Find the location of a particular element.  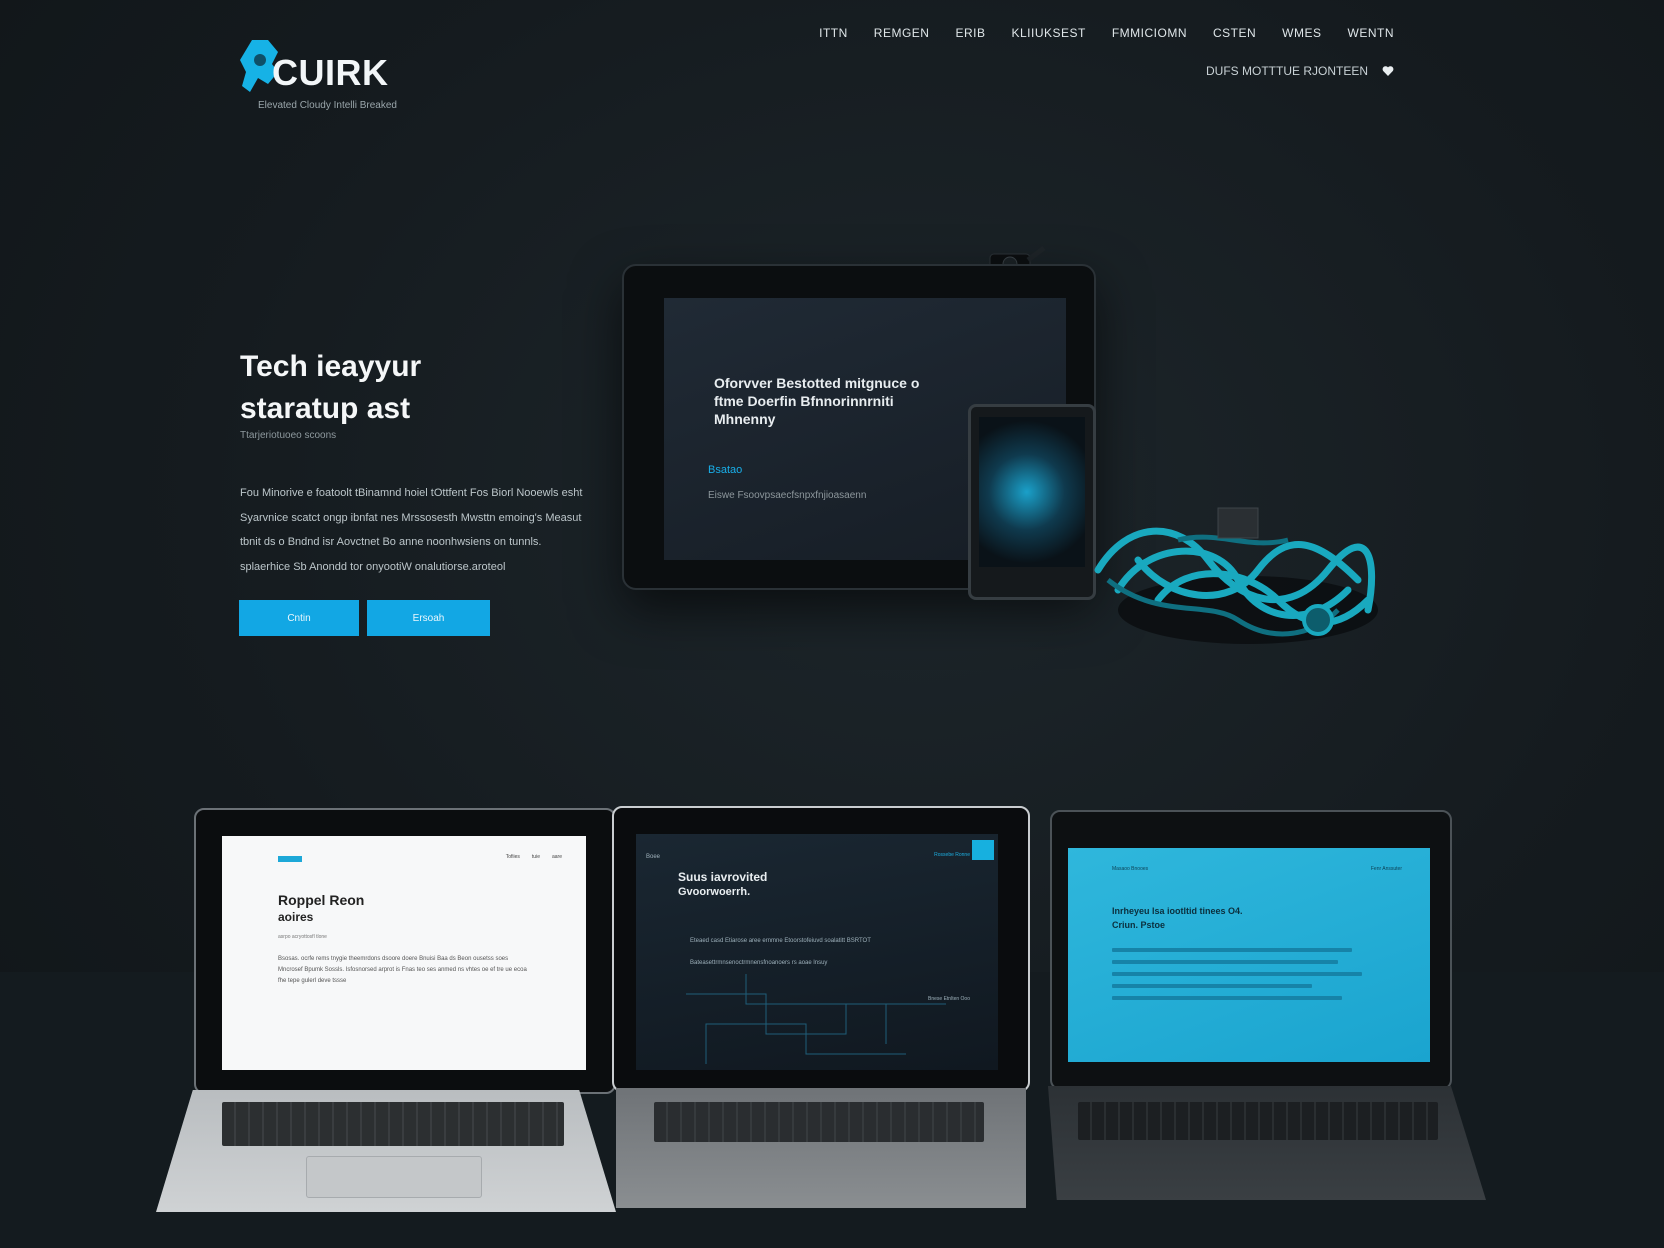

laptop-3-subtitle: Criun. Pstoe is located at coordinates (1139, 925).